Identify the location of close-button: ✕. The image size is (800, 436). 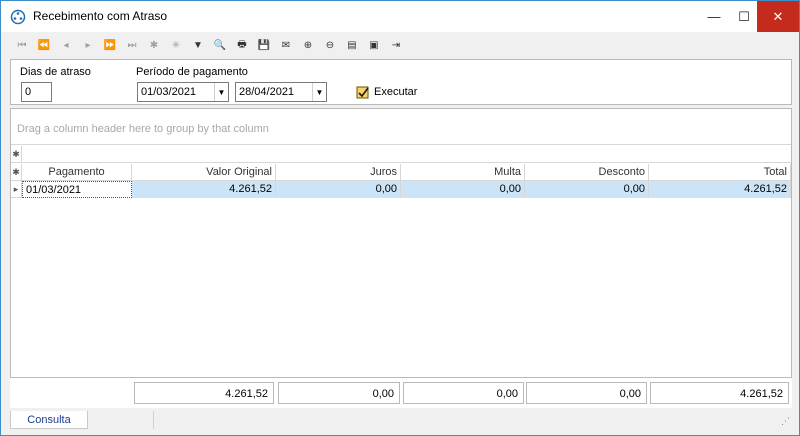
(778, 16).